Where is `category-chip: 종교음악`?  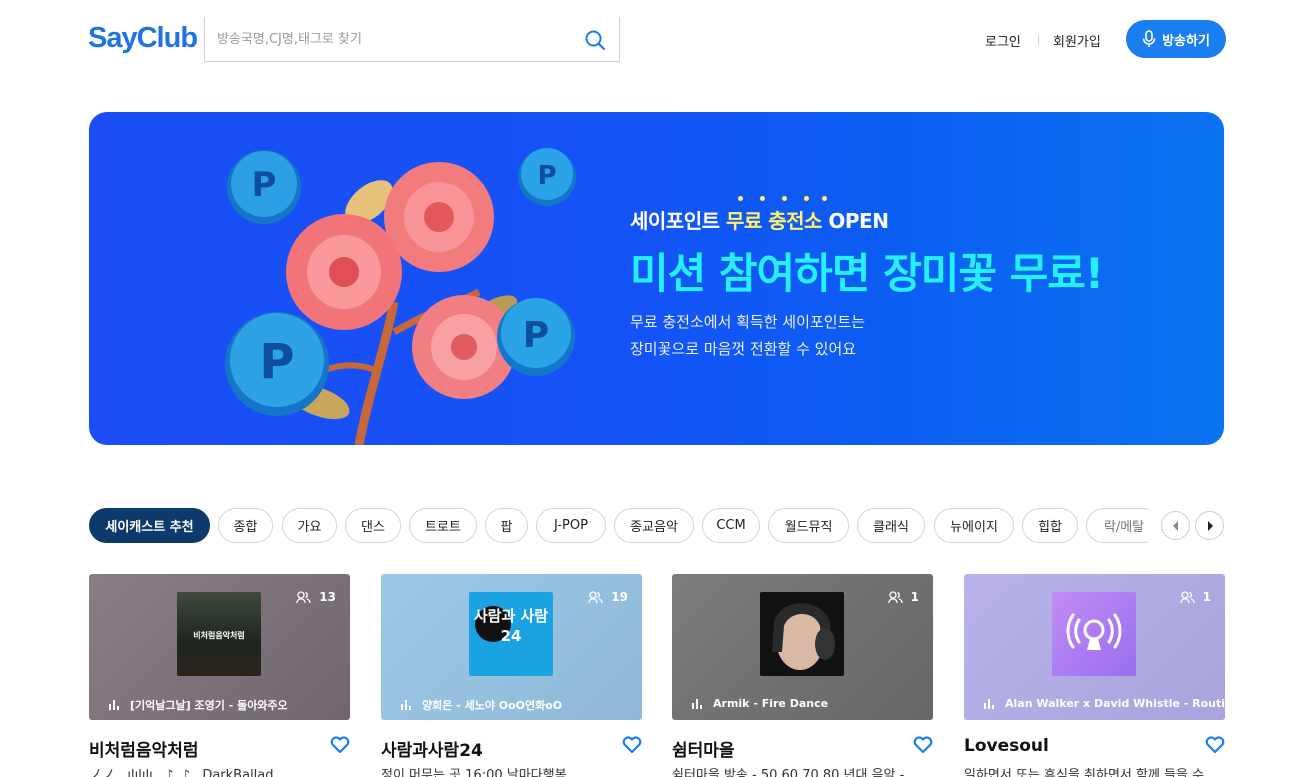
category-chip: 종교음악 is located at coordinates (654, 525).